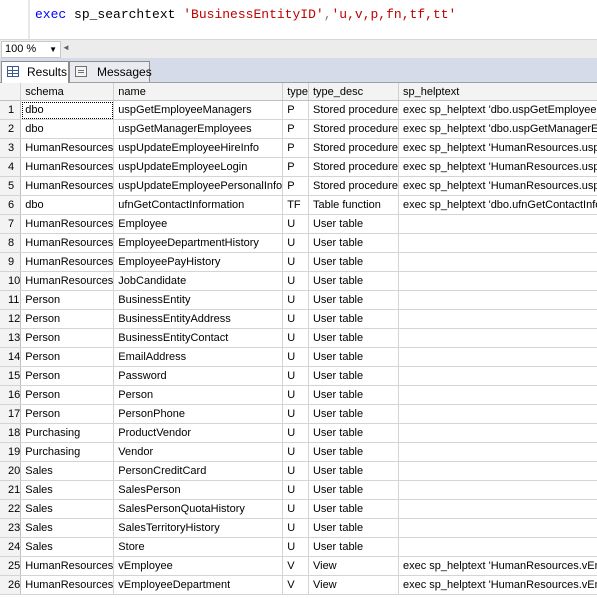  Describe the element at coordinates (67, 92) in the screenshot. I see `column-header-schema: schema` at that location.